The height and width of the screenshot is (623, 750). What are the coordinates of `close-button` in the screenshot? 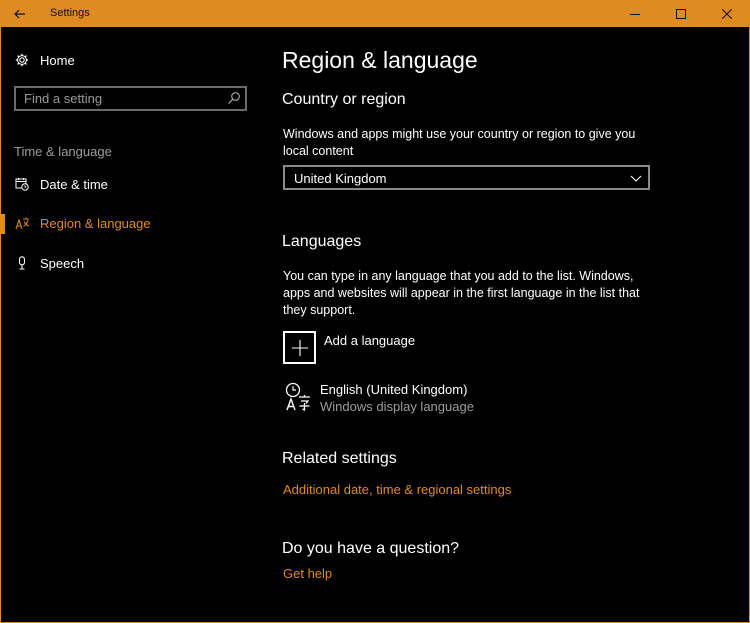 It's located at (726, 14).